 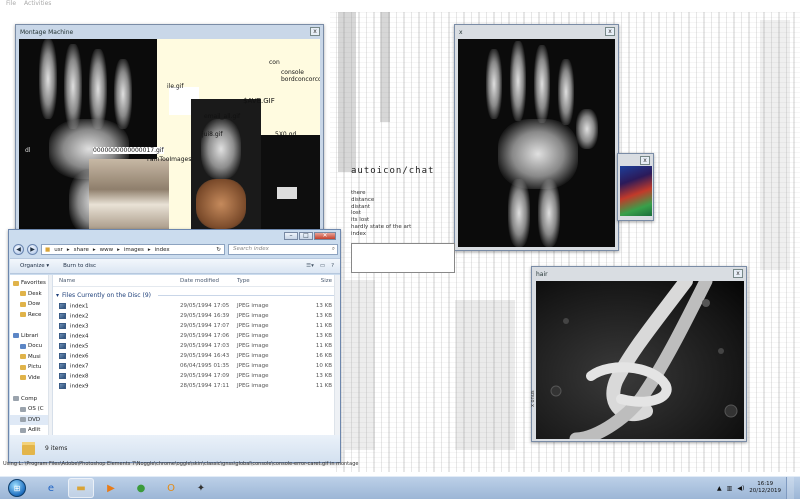 What do you see at coordinates (201, 488) in the screenshot?
I see `app-taskbar-icon: ✦` at bounding box center [201, 488].